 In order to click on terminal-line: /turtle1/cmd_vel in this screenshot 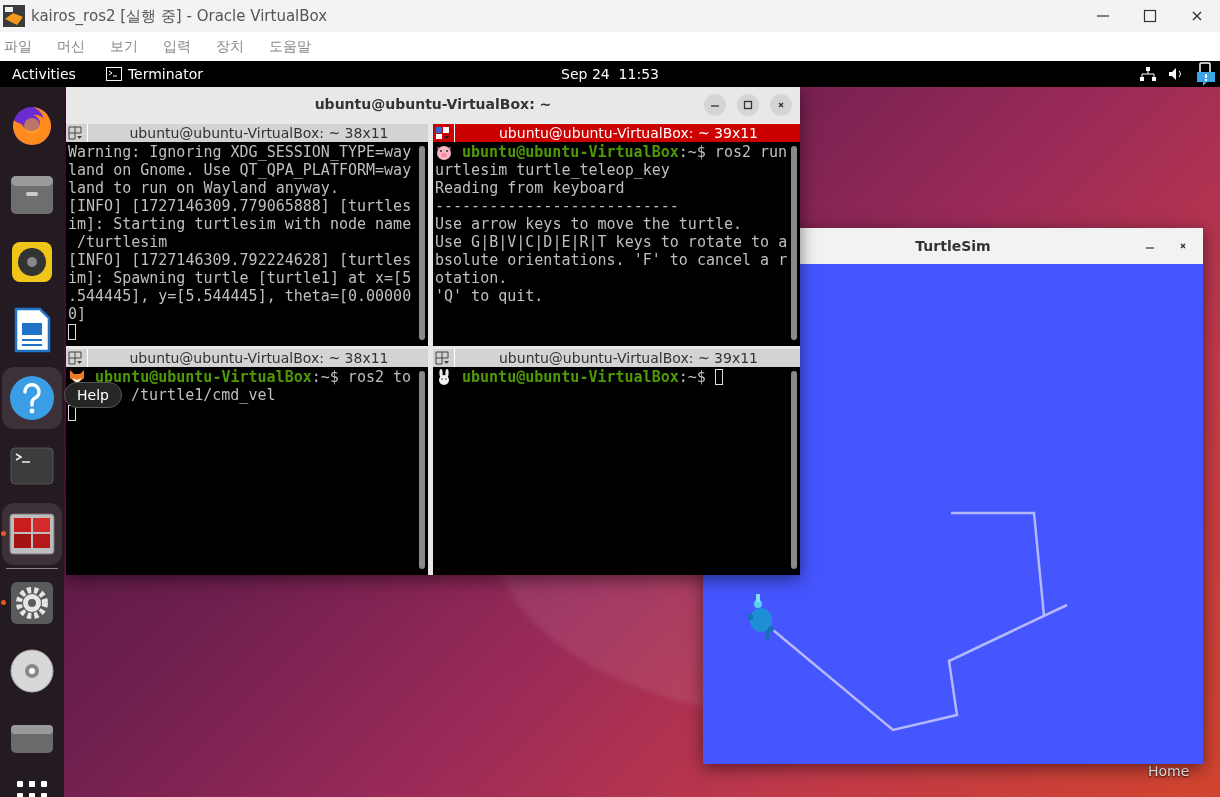, I will do `click(203, 395)`.